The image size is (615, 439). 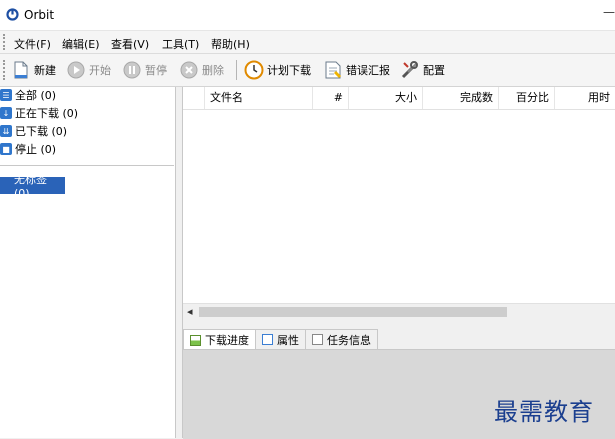 What do you see at coordinates (422, 70) in the screenshot?
I see `config-button: 配置` at bounding box center [422, 70].